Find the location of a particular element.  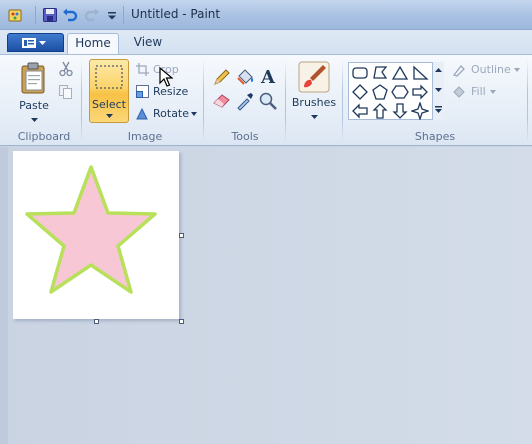

canvas-resize-handle-right is located at coordinates (181, 235).